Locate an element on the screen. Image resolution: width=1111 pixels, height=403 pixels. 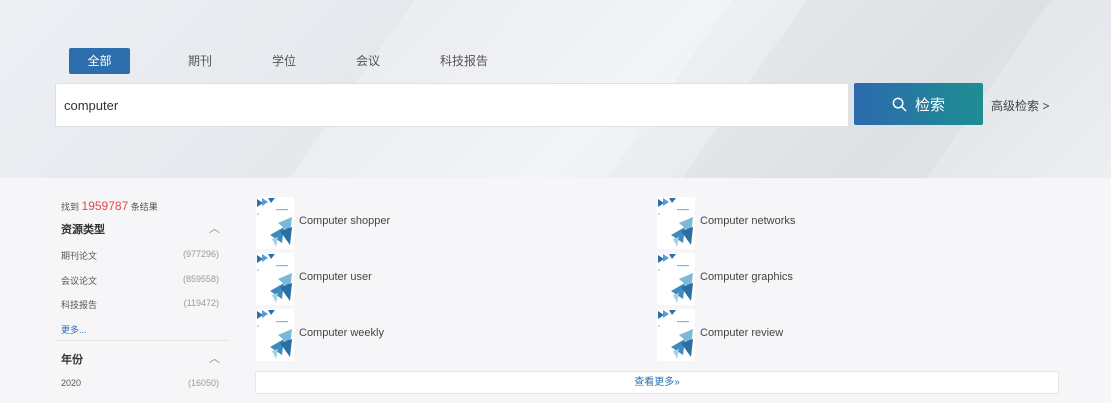
tab-conference: 会议 is located at coordinates (368, 61).